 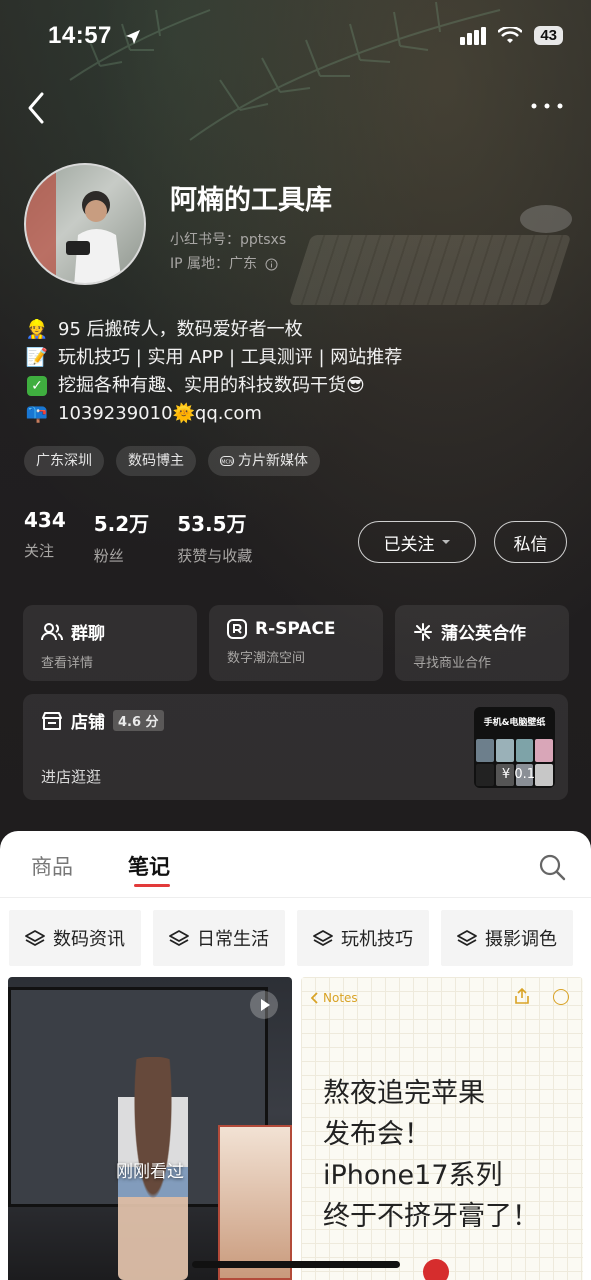 I want to click on category-label: 摄影调色, so click(x=521, y=939).